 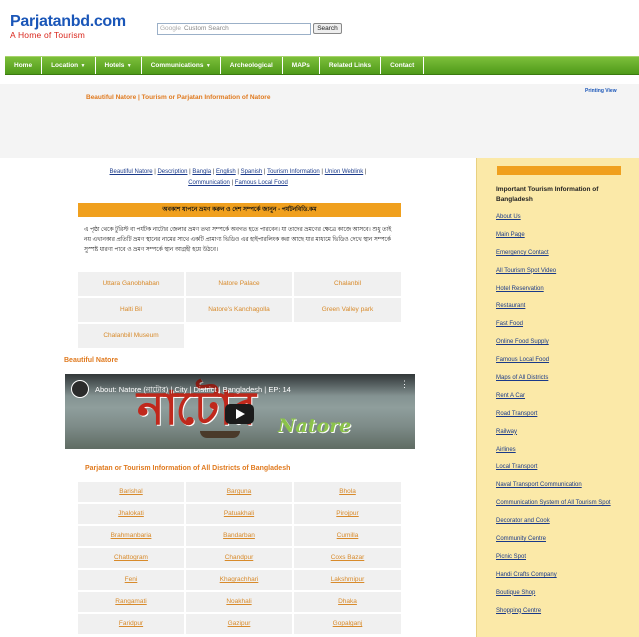 What do you see at coordinates (566, 329) in the screenshot?
I see `sidebar-link: Fast Food` at bounding box center [566, 329].